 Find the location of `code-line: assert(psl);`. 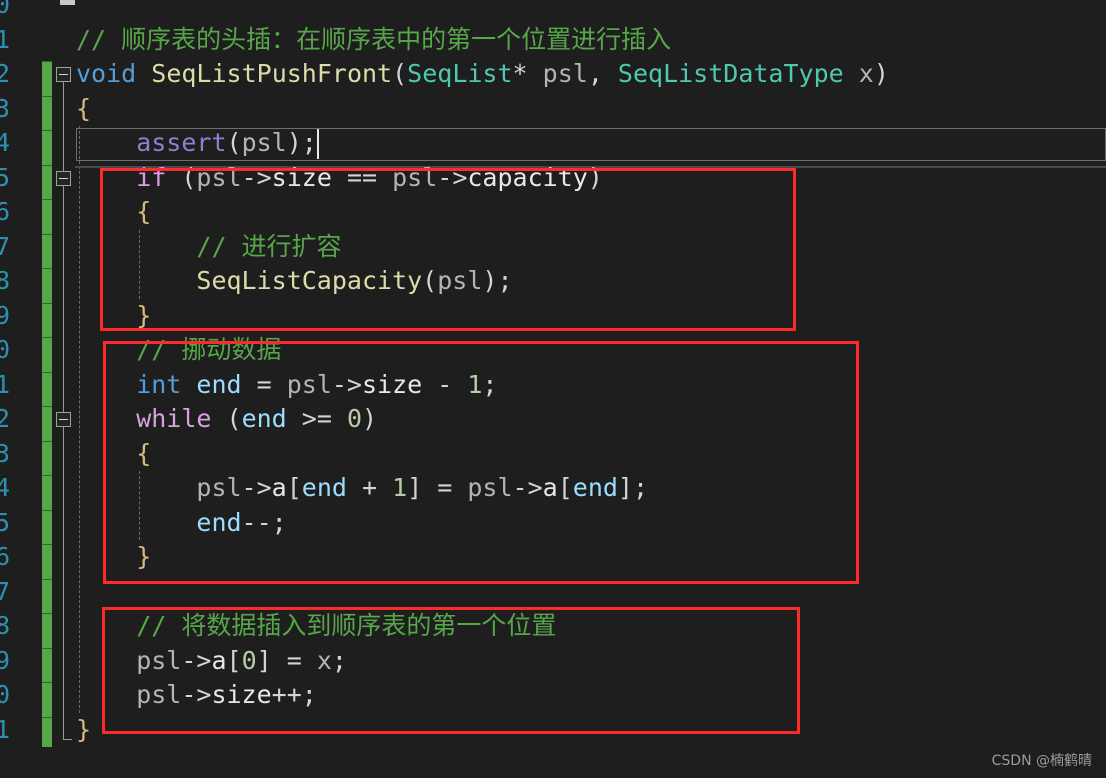

code-line: assert(psl); is located at coordinates (226, 143).